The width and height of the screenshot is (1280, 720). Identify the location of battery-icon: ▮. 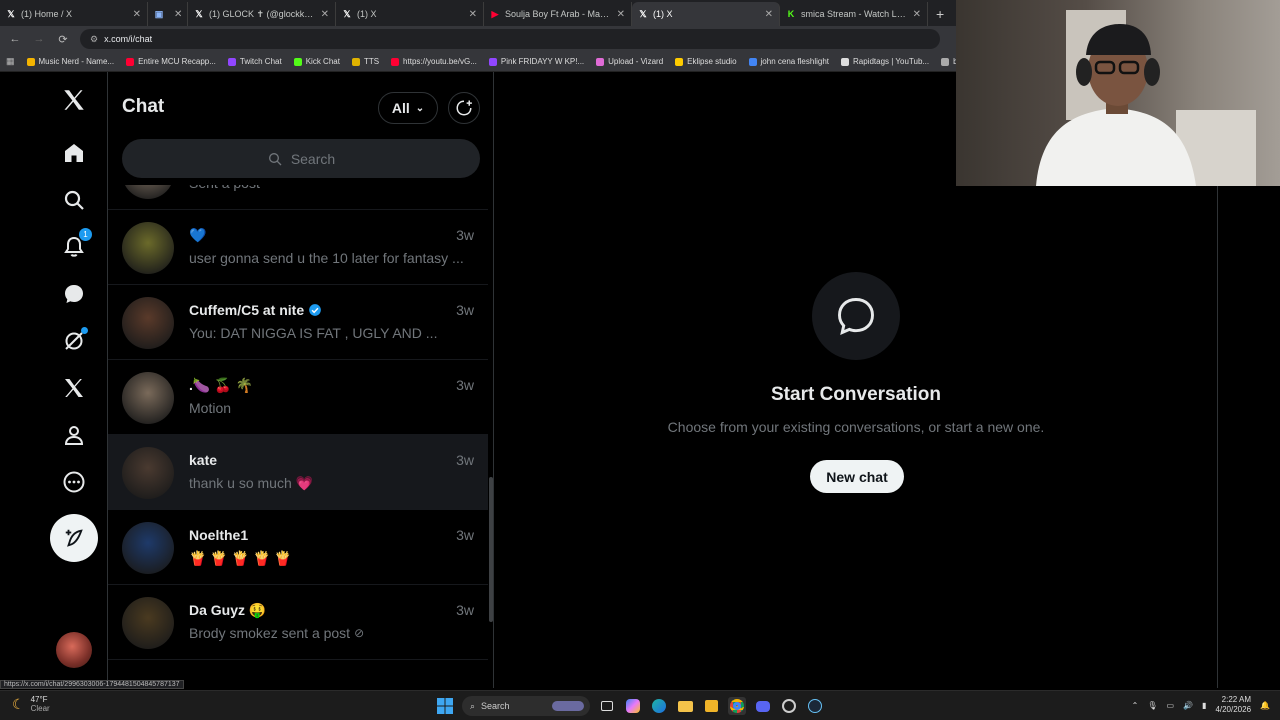
(1204, 705).